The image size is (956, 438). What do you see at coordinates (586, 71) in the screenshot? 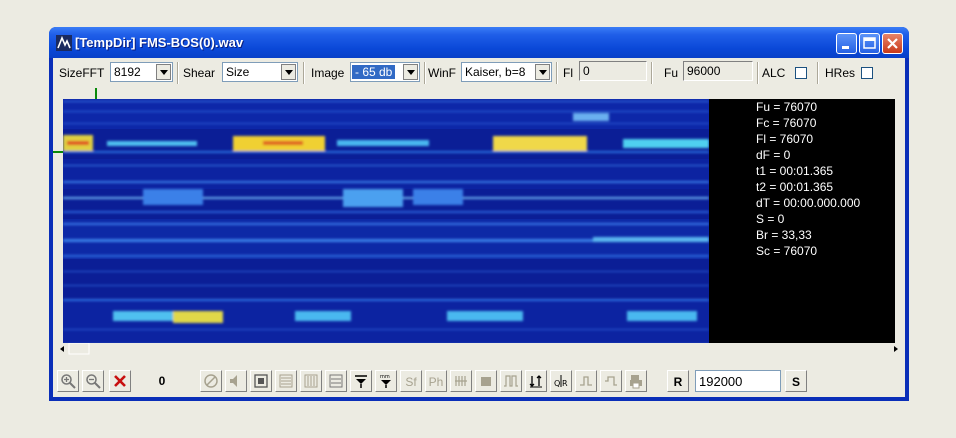
I see `fl-value: 0` at bounding box center [586, 71].